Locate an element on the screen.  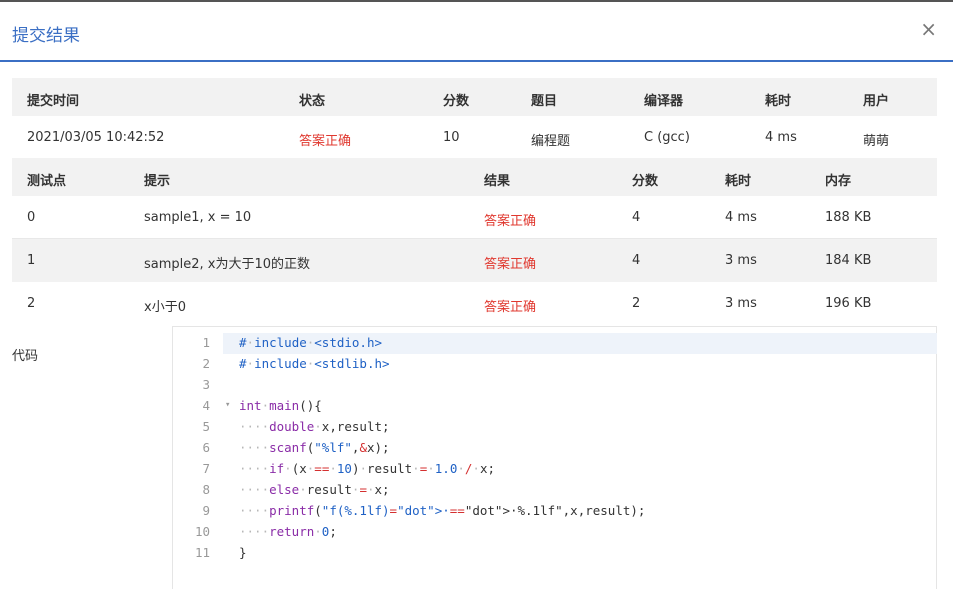
code-line: ····else·result·=·x; is located at coordinates (314, 489).